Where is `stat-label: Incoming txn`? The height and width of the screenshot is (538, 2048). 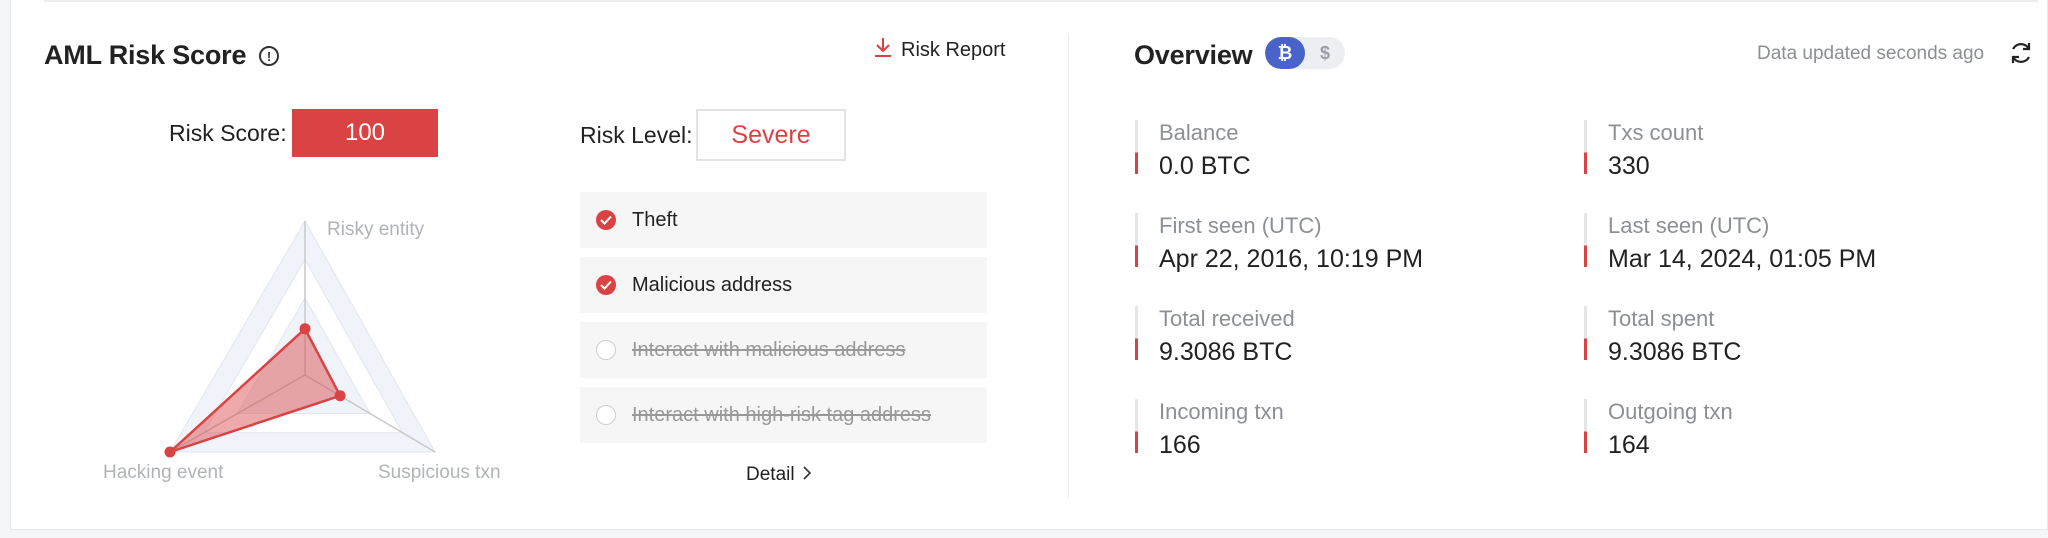
stat-label: Incoming txn is located at coordinates (1221, 411).